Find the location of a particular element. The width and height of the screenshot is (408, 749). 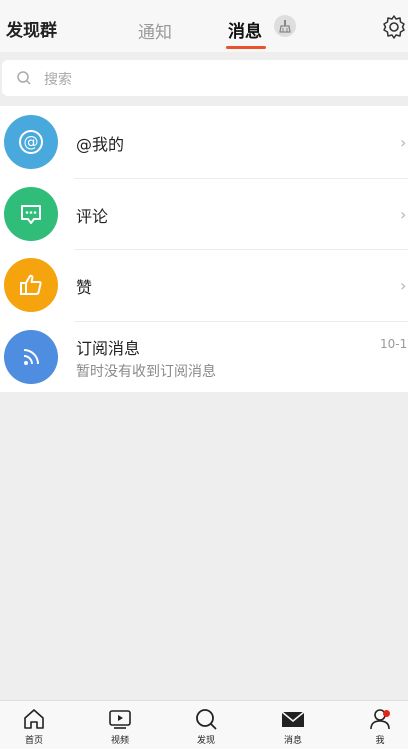

active-tab-indicator is located at coordinates (246, 47).